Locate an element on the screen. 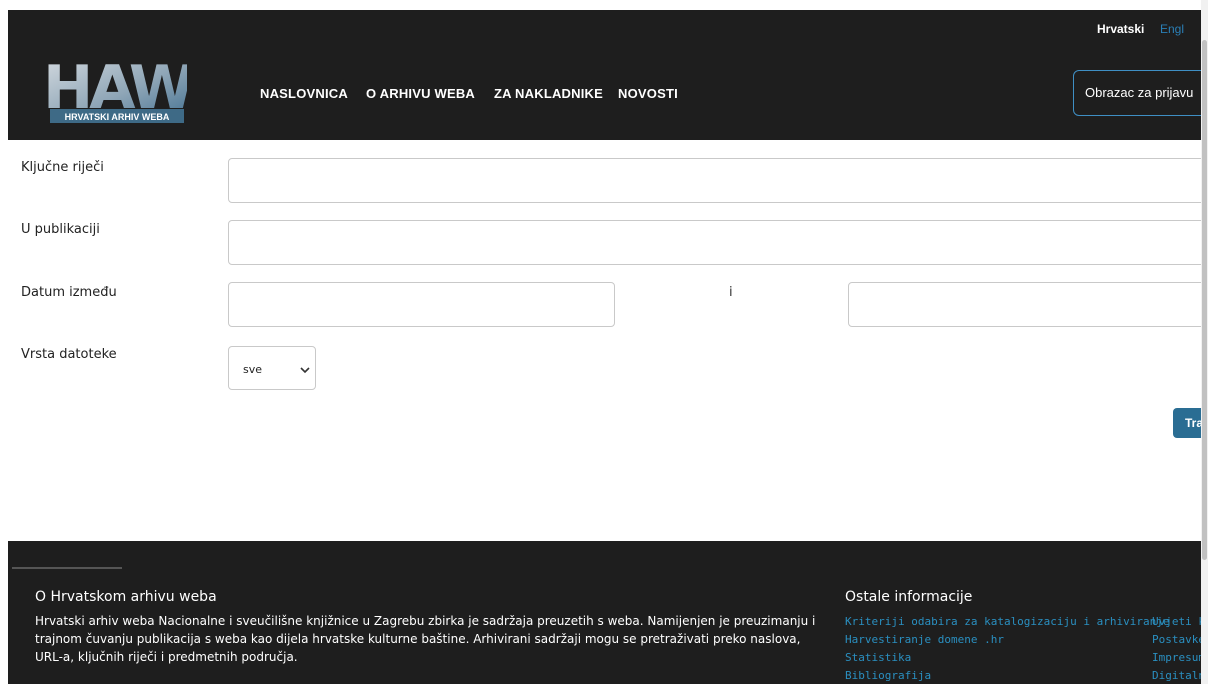 The height and width of the screenshot is (684, 1208). keywords-label: Ključne riječi is located at coordinates (62, 167).